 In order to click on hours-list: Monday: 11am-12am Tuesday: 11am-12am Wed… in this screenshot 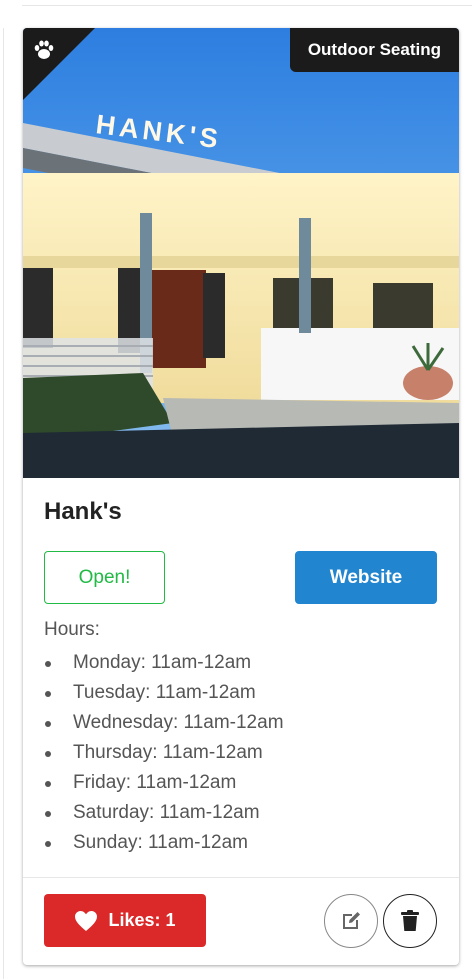, I will do `click(164, 753)`.